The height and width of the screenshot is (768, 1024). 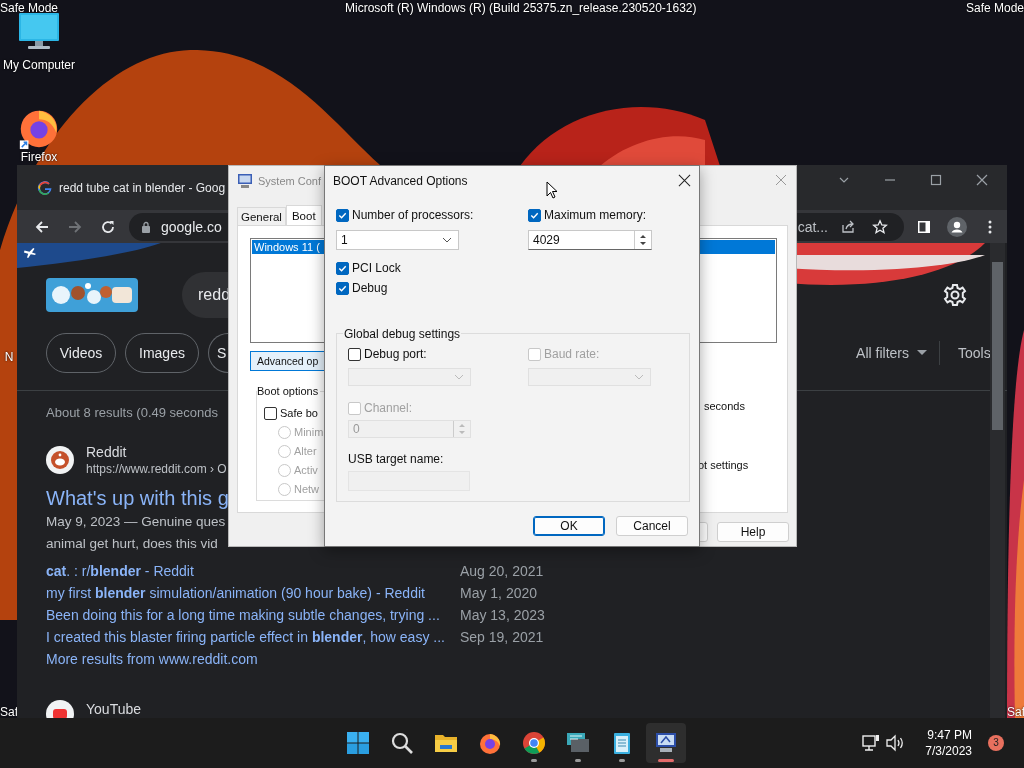 I want to click on all-filters-button: All filters, so click(x=898, y=353).